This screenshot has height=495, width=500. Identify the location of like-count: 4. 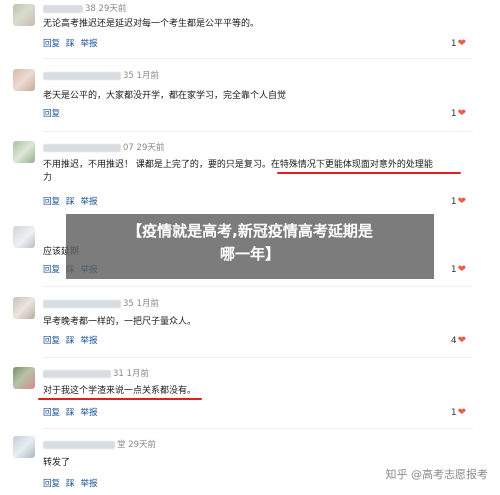
(453, 341).